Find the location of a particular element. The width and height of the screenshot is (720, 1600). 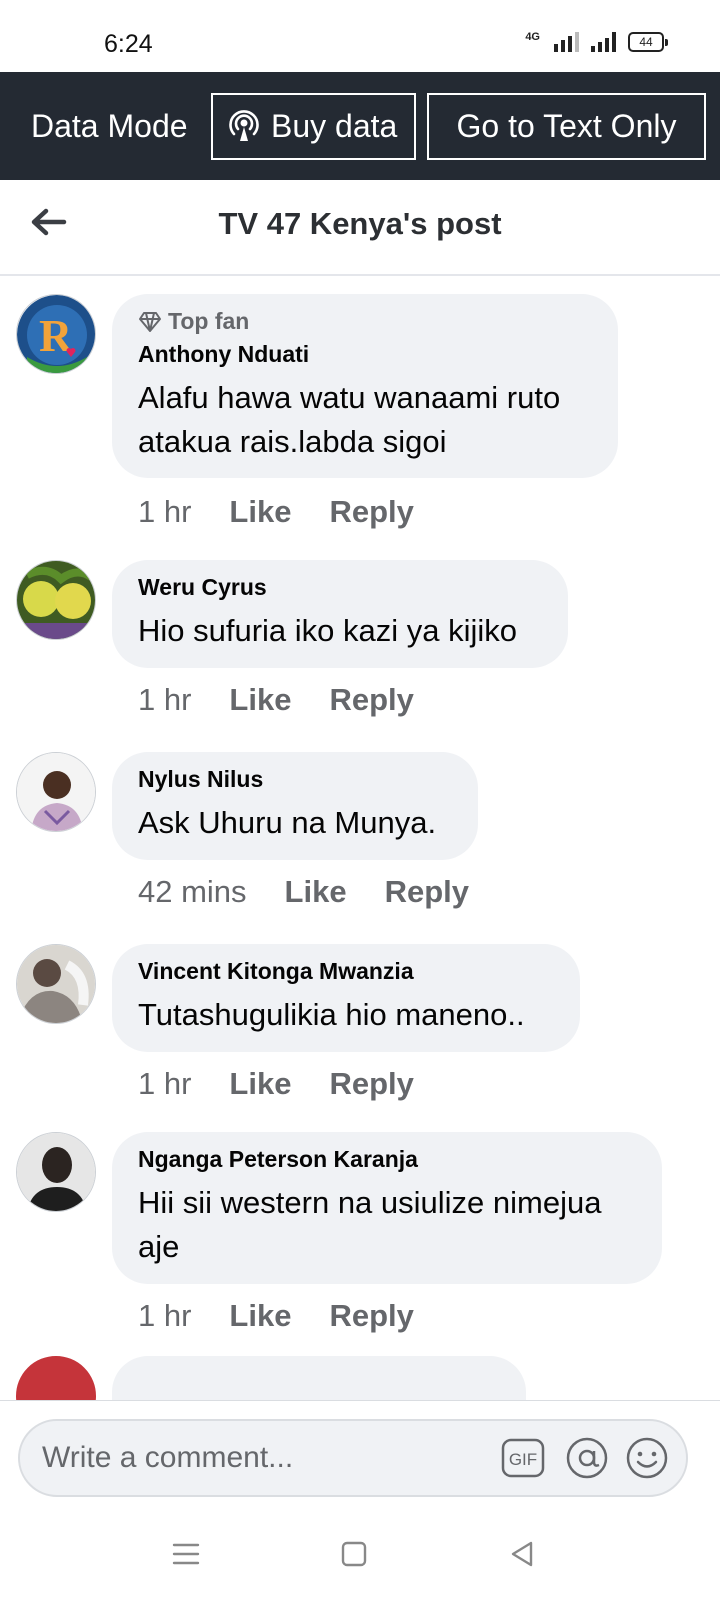

comment-author: Nylus Nilus is located at coordinates (295, 779).